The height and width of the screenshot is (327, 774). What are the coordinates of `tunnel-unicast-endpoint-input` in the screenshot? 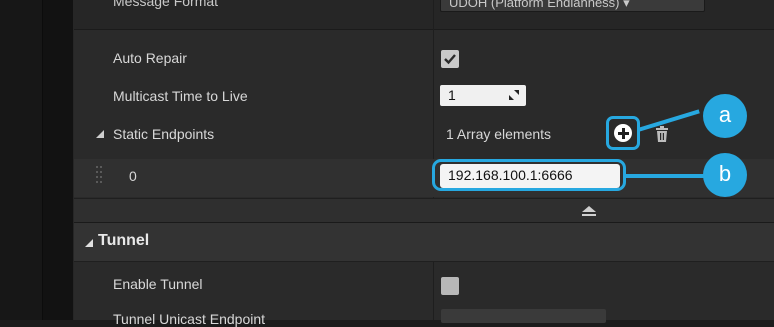 It's located at (523, 316).